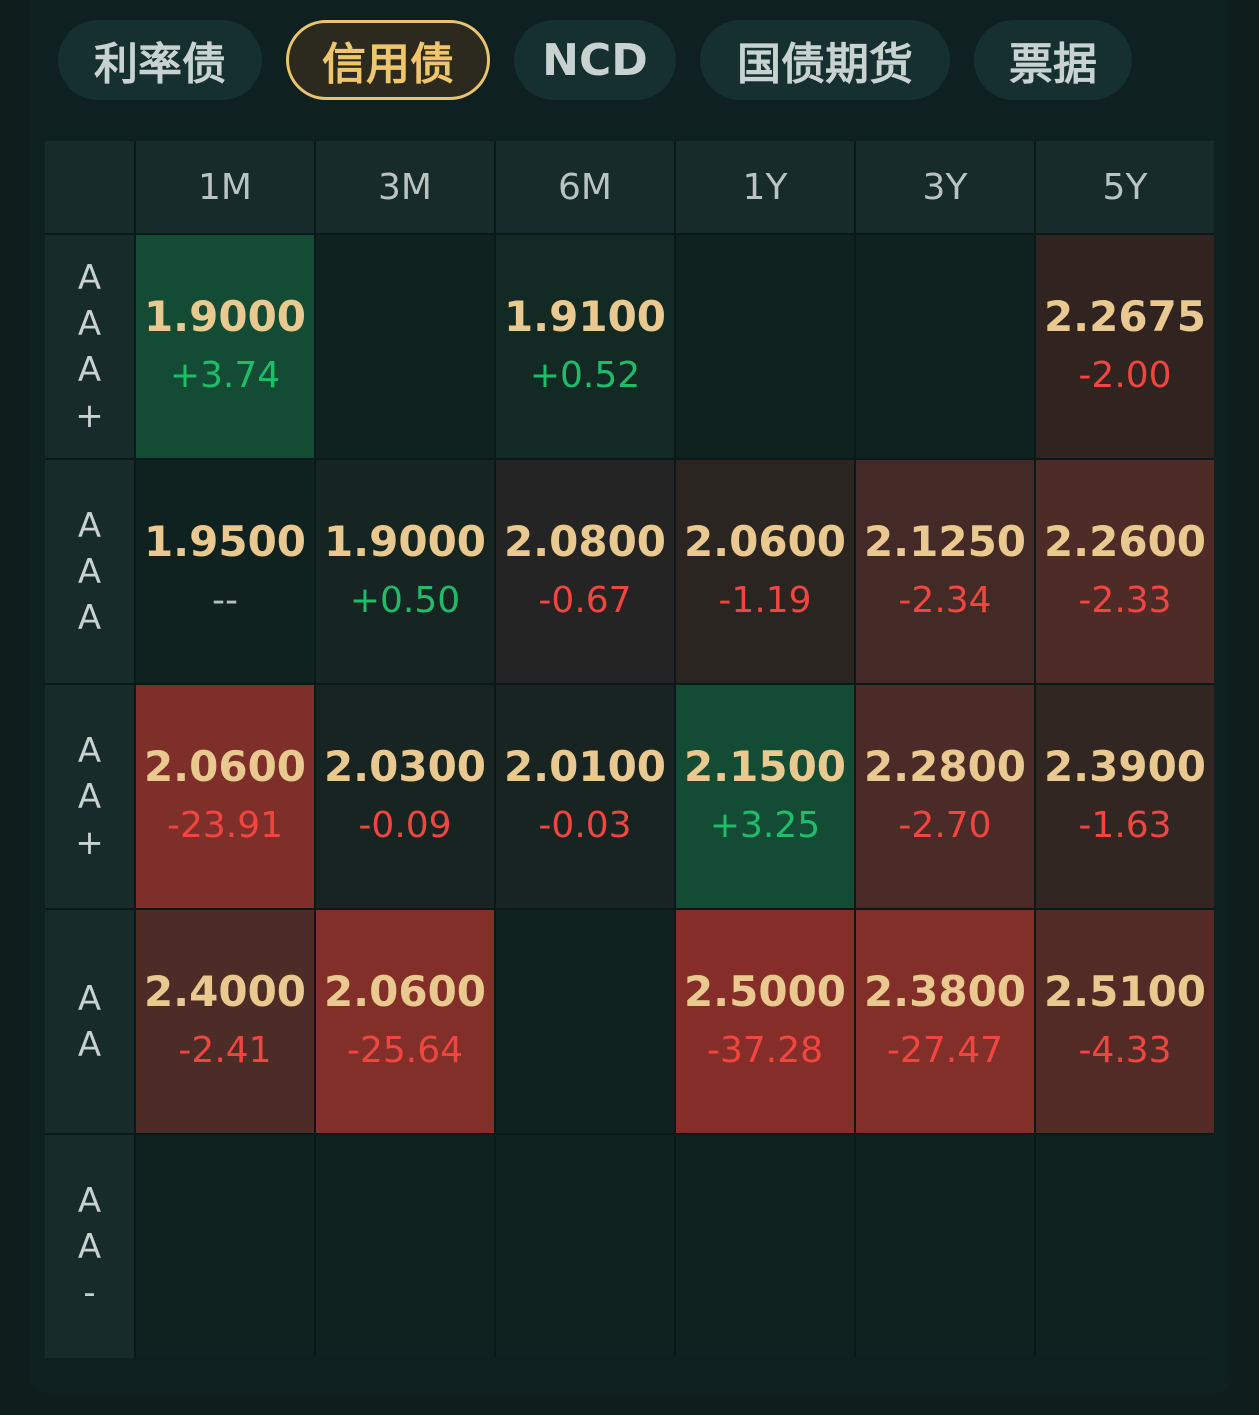 The image size is (1259, 1415). I want to click on yield-change: -2.33, so click(1125, 600).